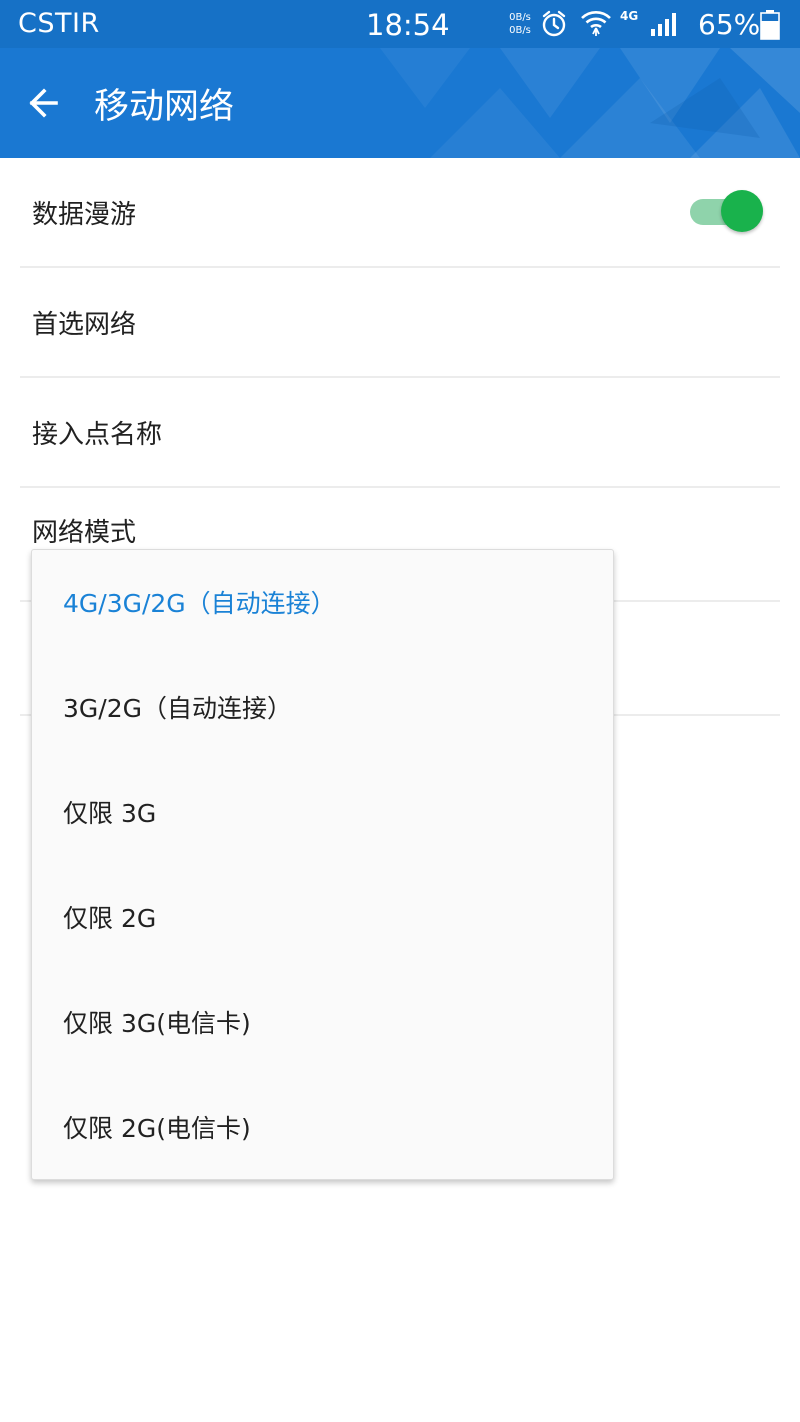 Image resolution: width=800 pixels, height=1422 pixels. I want to click on back-arrow-icon, so click(43, 103).